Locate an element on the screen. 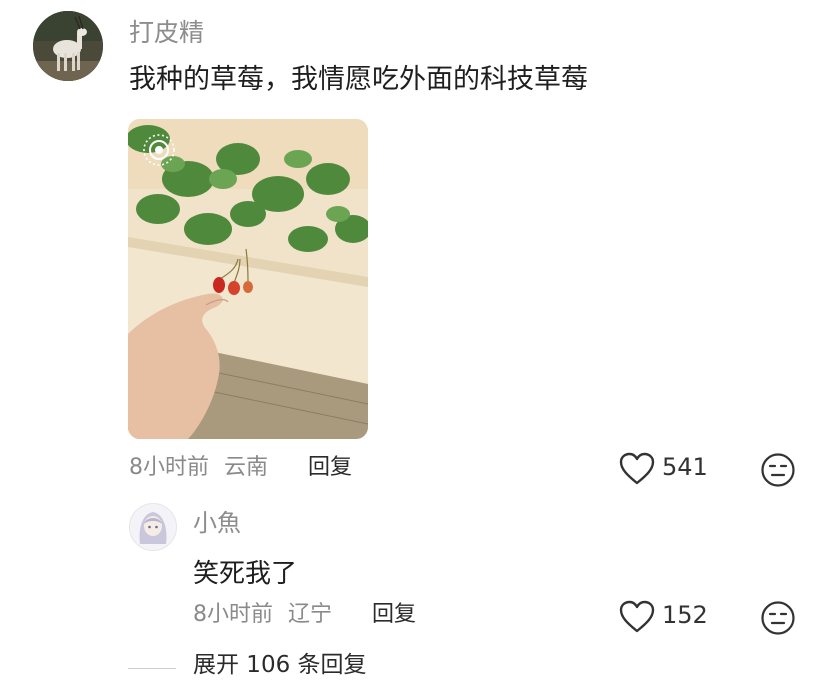  reply-username: 小魚 is located at coordinates (217, 523).